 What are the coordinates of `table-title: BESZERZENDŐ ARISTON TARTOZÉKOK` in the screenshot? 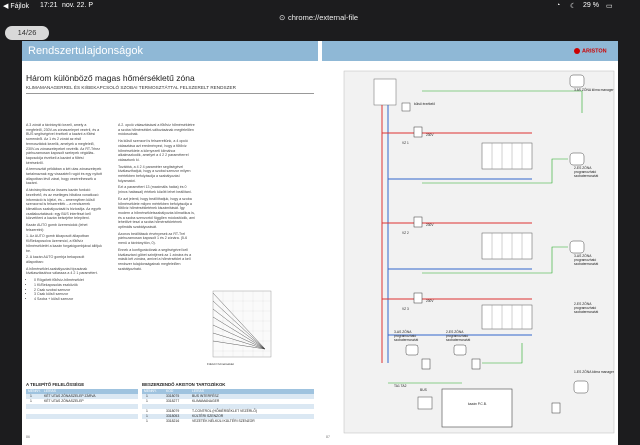 It's located at (184, 384).